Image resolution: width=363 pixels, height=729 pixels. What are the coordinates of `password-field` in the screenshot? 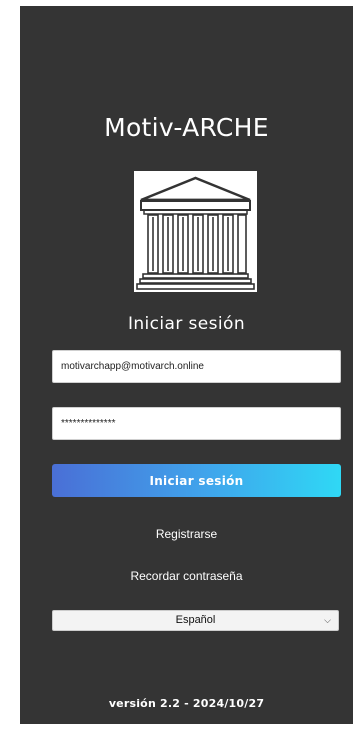 It's located at (196, 423).